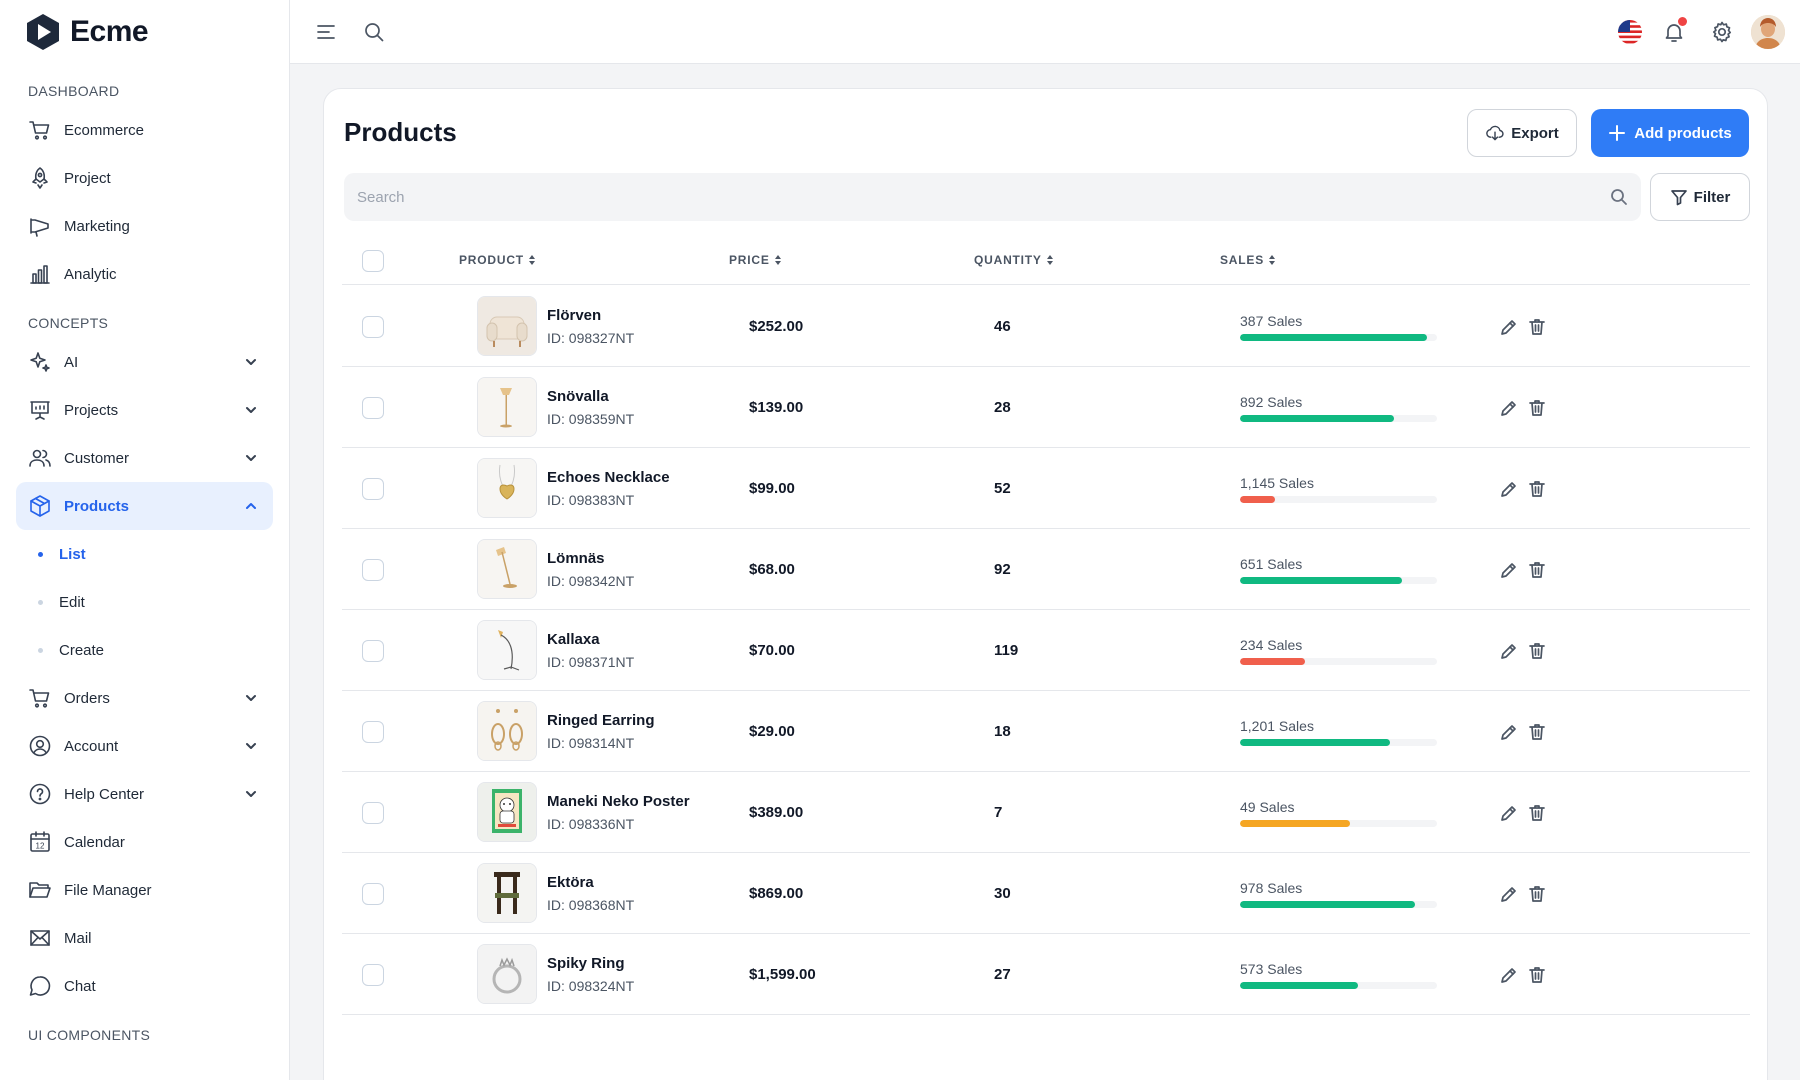  Describe the element at coordinates (1014, 260) in the screenshot. I see `column-header-quantity: QUANTITY` at that location.